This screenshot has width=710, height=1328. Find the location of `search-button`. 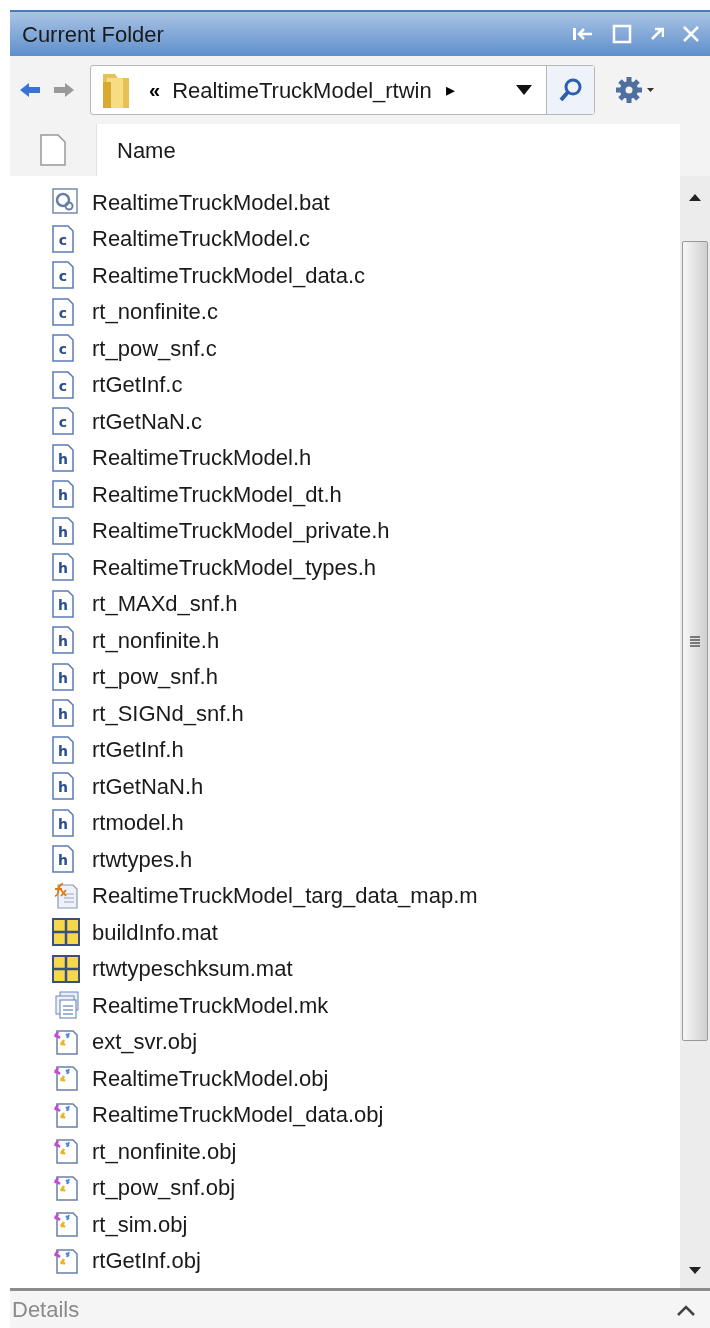

search-button is located at coordinates (570, 90).